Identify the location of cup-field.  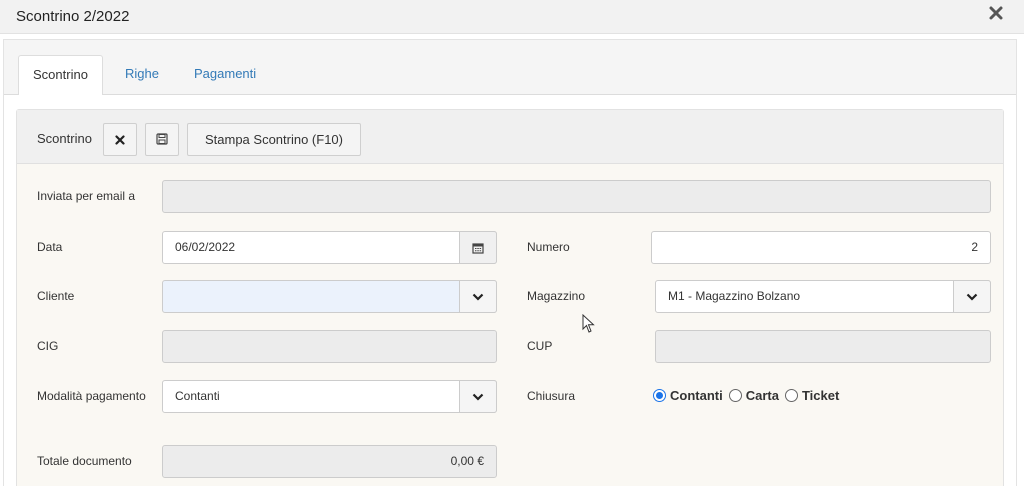
(823, 346).